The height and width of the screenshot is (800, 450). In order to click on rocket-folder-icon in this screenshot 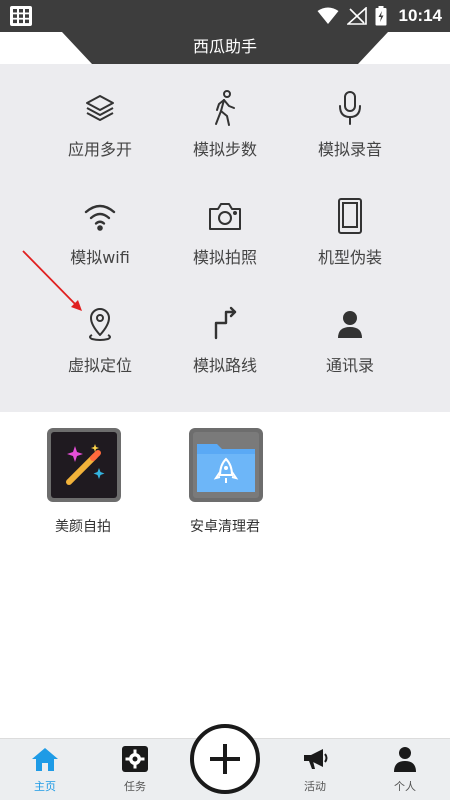, I will do `click(226, 465)`.